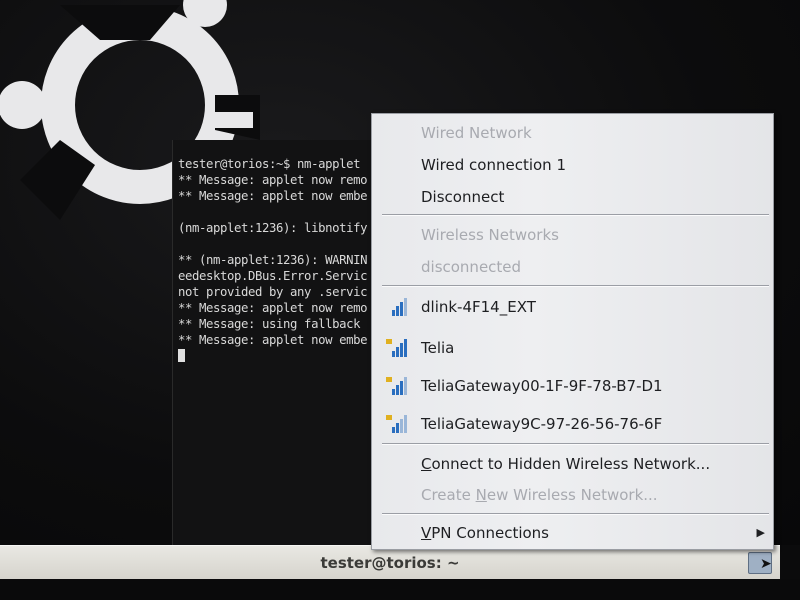 The width and height of the screenshot is (800, 600). Describe the element at coordinates (399, 307) in the screenshot. I see `wifi-signal-icon` at that location.